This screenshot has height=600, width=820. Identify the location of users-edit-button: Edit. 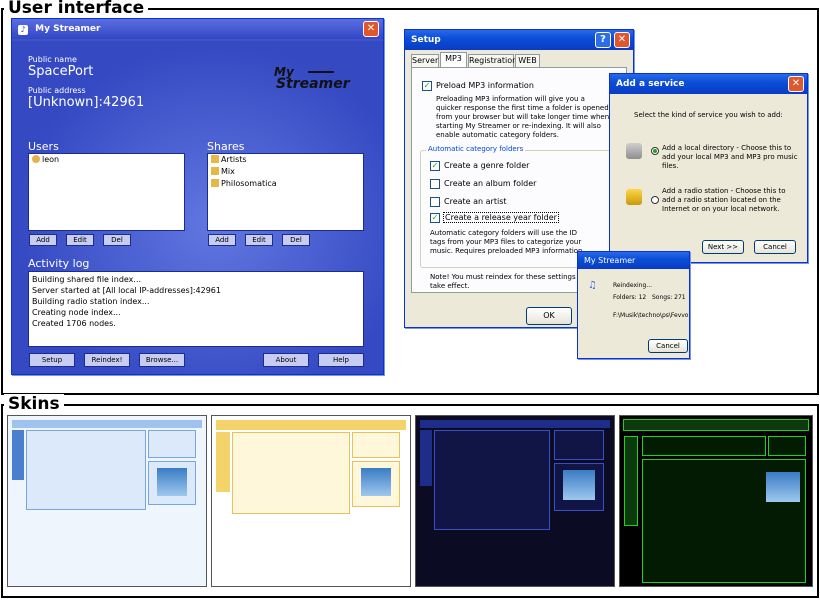
(80, 240).